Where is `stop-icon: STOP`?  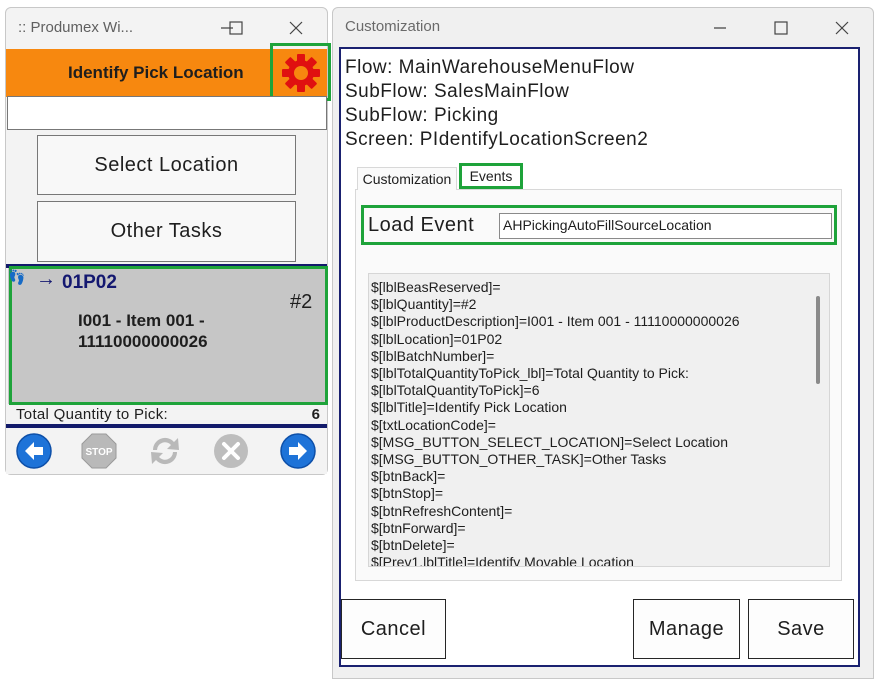
stop-icon: STOP is located at coordinates (99, 453).